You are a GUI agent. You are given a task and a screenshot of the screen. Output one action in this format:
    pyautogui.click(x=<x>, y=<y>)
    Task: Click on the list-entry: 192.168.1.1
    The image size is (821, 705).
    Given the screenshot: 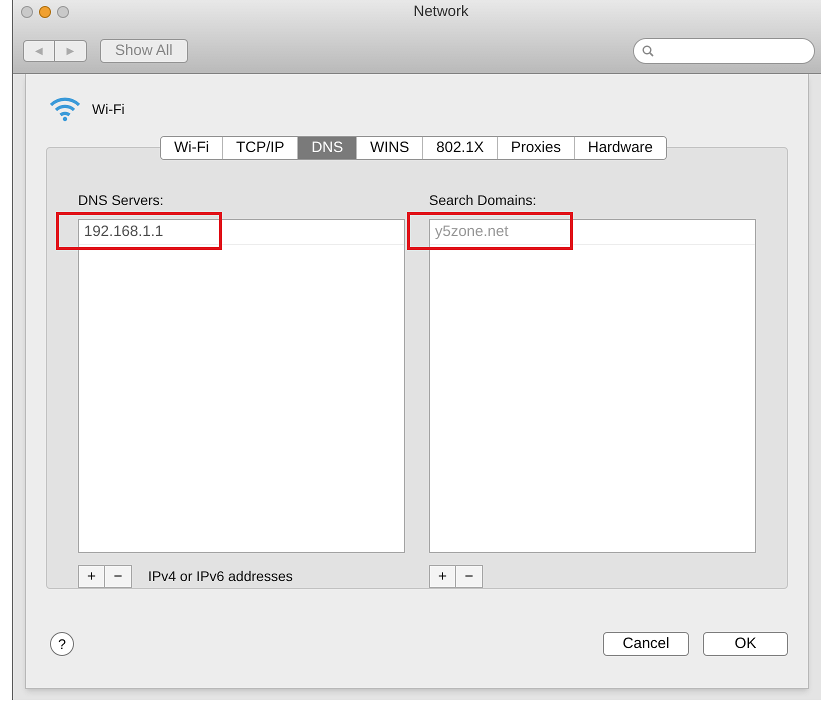 What is the action you would take?
    pyautogui.click(x=124, y=232)
    